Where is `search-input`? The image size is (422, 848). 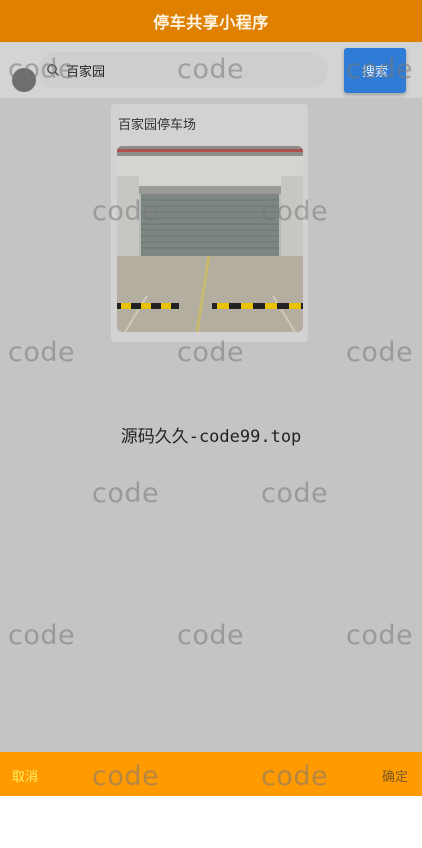 search-input is located at coordinates (181, 70).